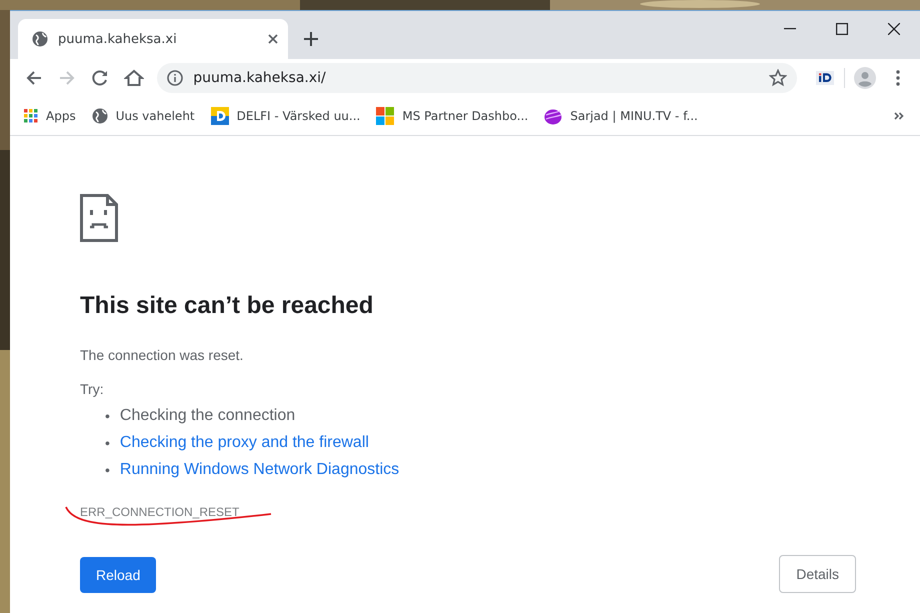 This screenshot has width=920, height=613. What do you see at coordinates (99, 218) in the screenshot?
I see `sad-page-icon` at bounding box center [99, 218].